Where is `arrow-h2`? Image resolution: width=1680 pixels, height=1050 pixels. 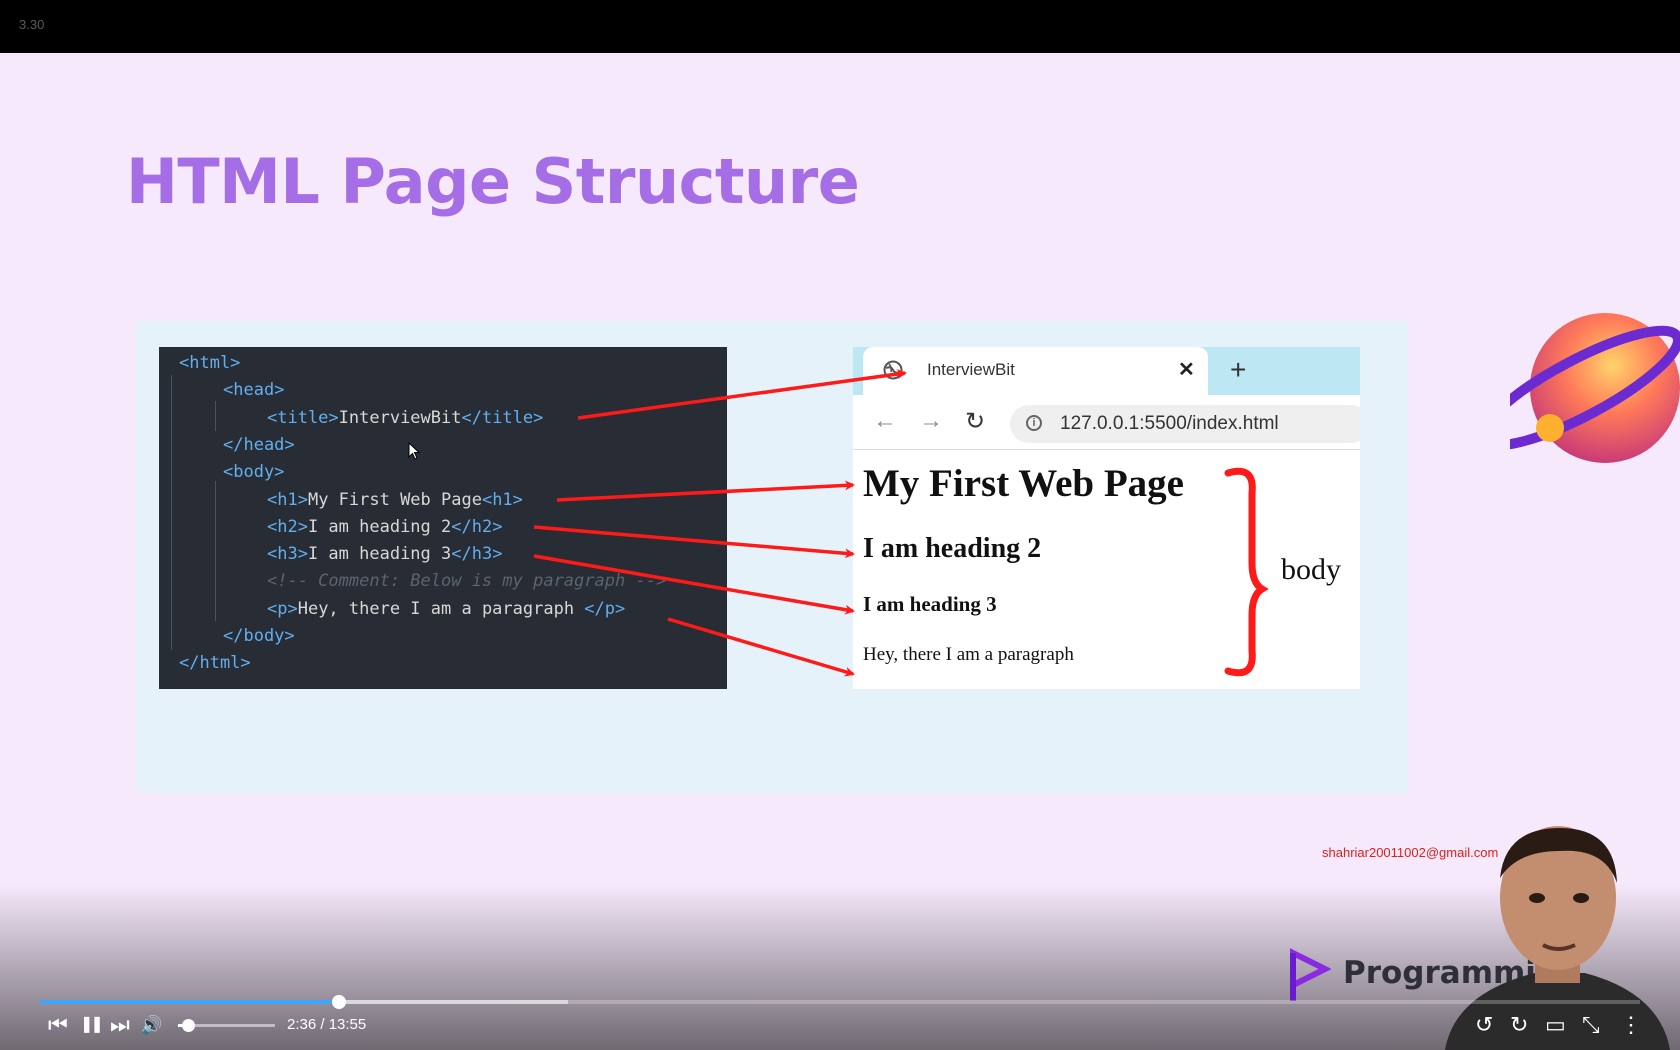 arrow-h2 is located at coordinates (694, 542).